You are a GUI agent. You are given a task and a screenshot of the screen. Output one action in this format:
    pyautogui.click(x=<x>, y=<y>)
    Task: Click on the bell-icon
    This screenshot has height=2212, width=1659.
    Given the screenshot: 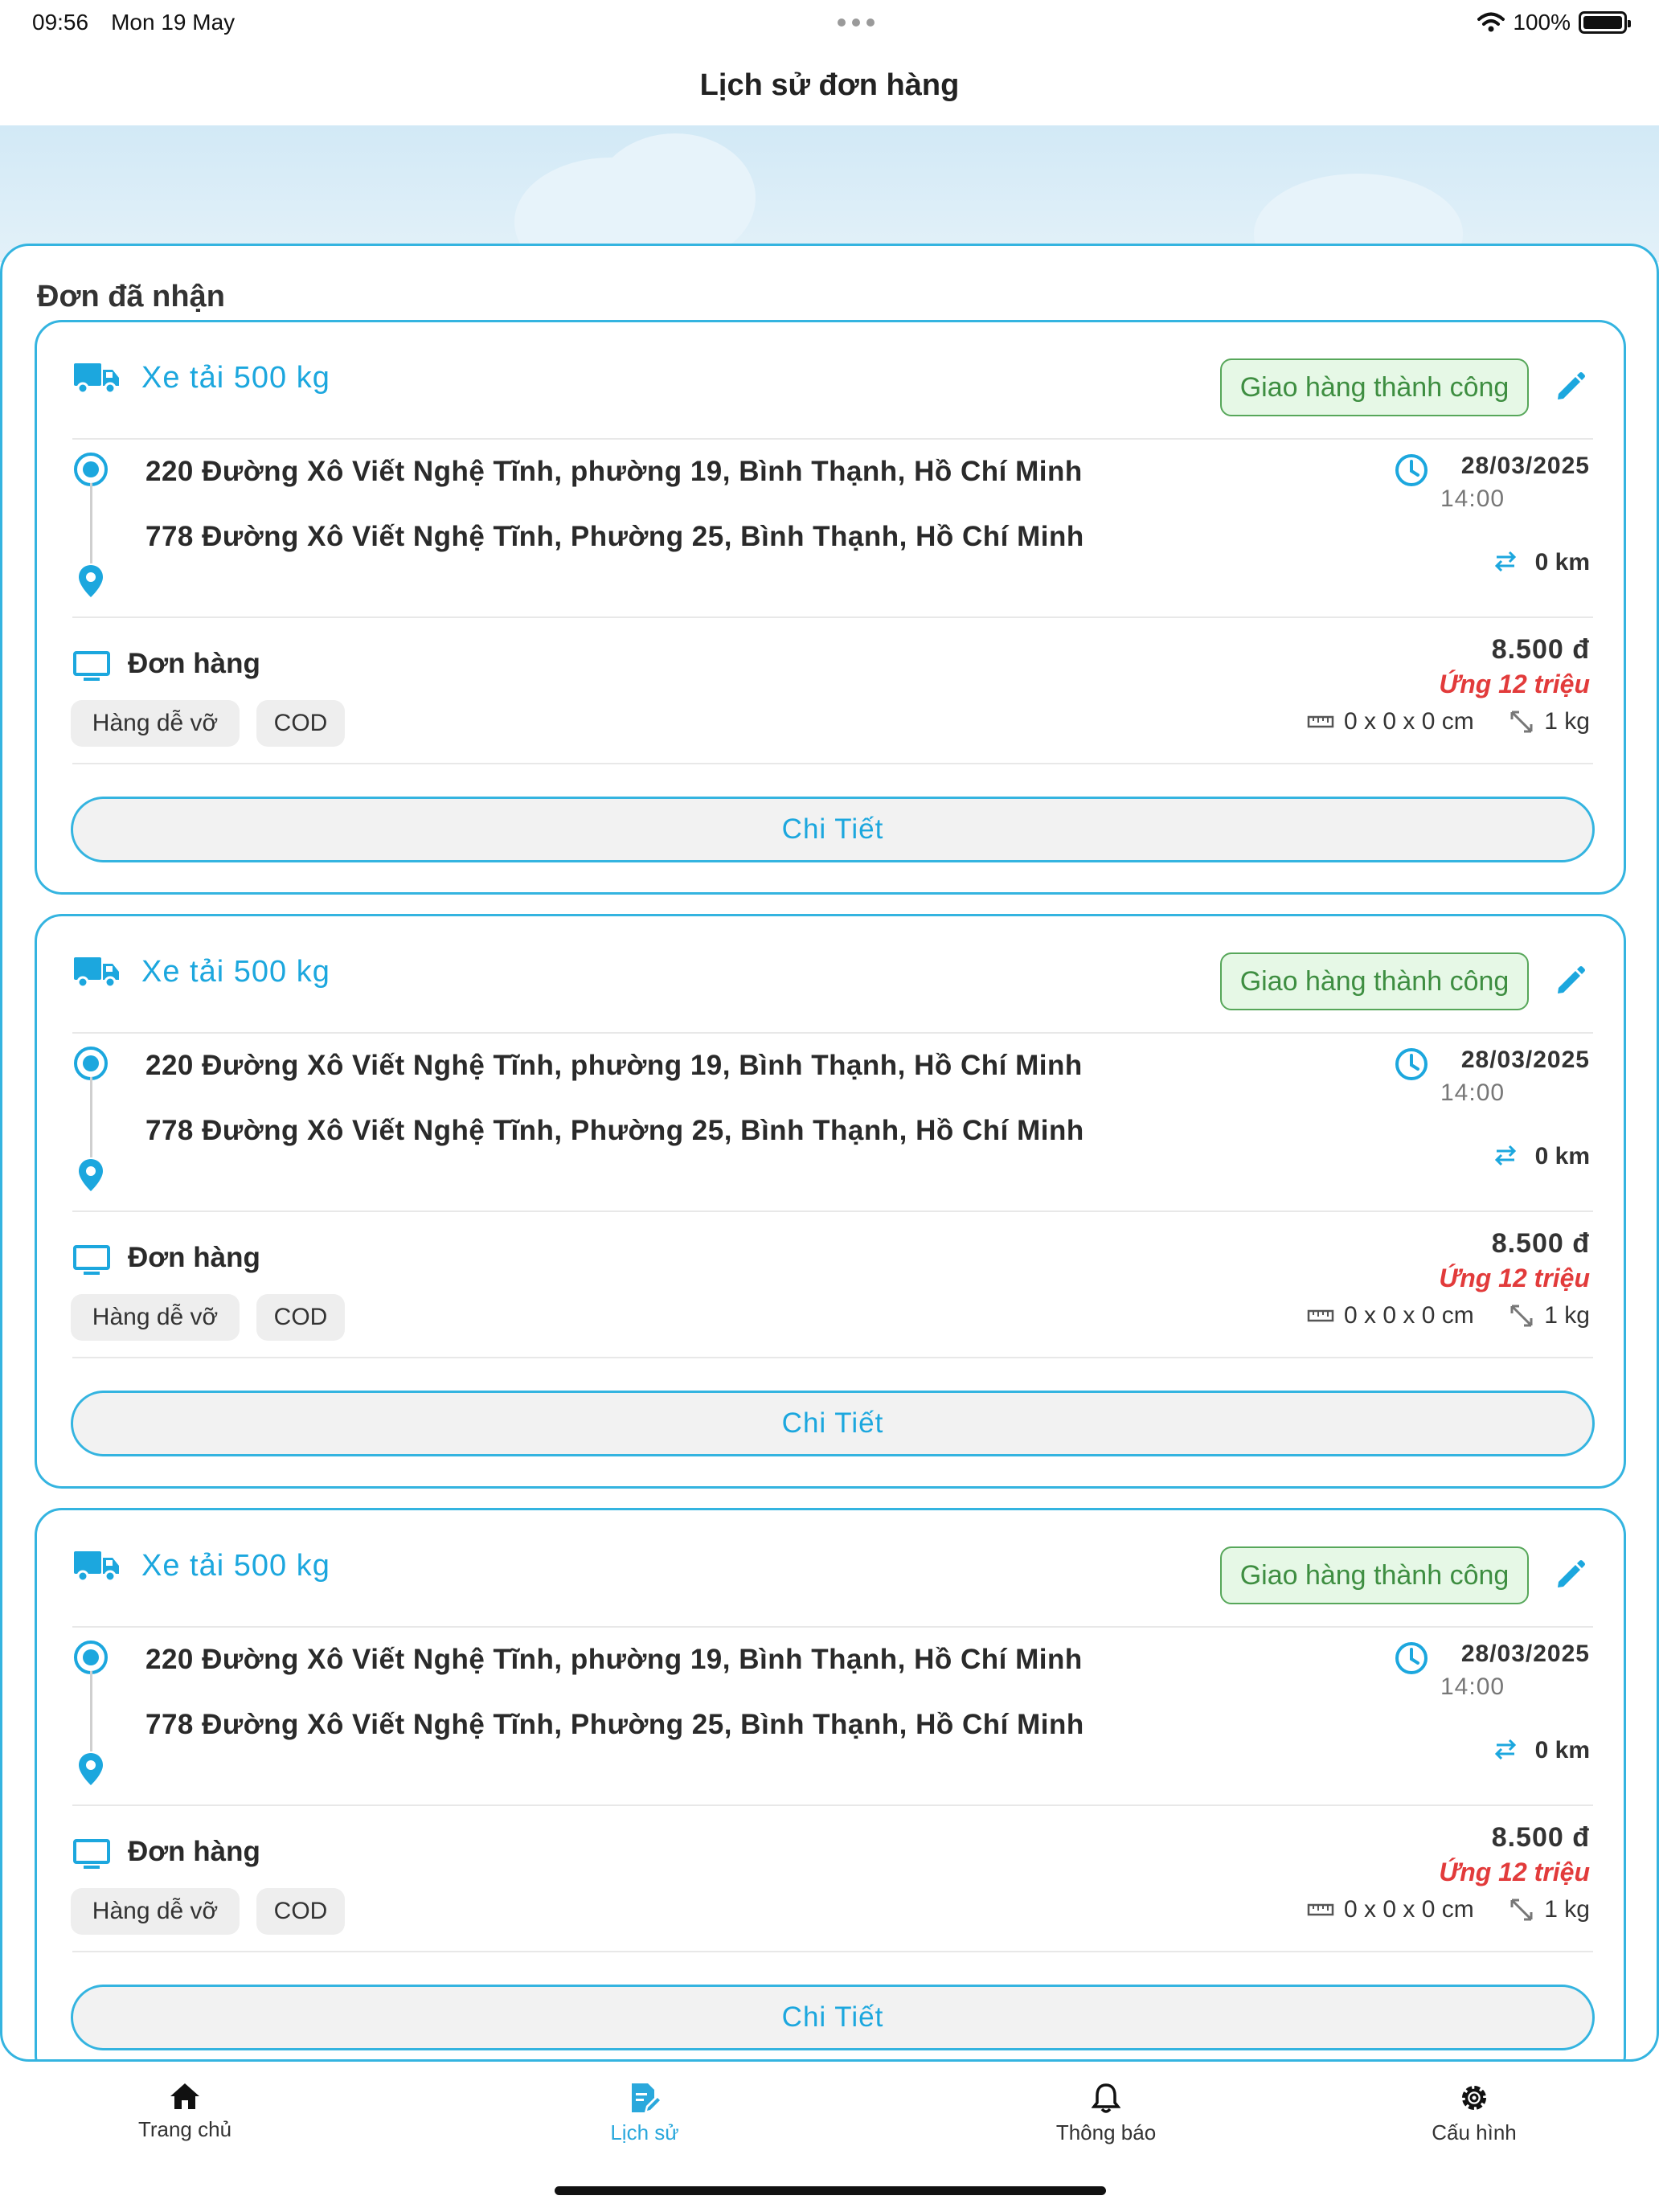 What is the action you would take?
    pyautogui.click(x=1106, y=2098)
    